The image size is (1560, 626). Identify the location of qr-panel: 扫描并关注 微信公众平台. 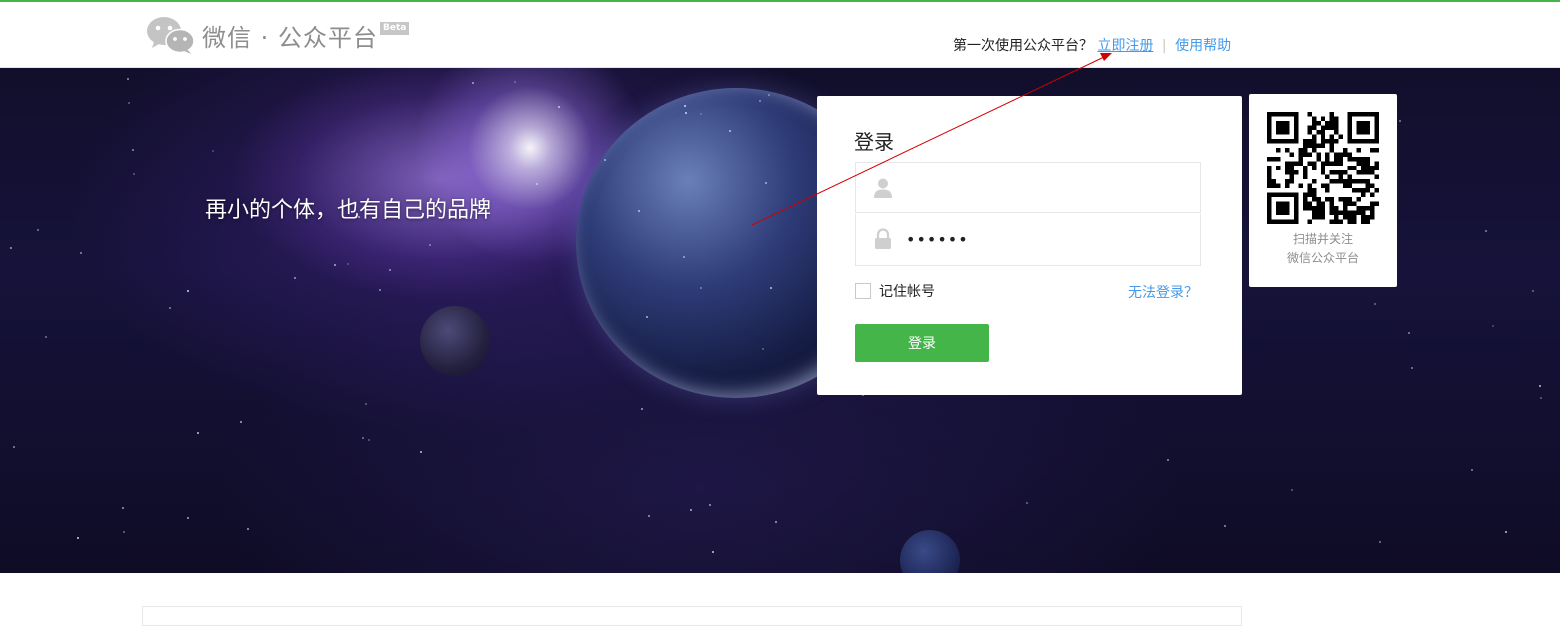
(1323, 190).